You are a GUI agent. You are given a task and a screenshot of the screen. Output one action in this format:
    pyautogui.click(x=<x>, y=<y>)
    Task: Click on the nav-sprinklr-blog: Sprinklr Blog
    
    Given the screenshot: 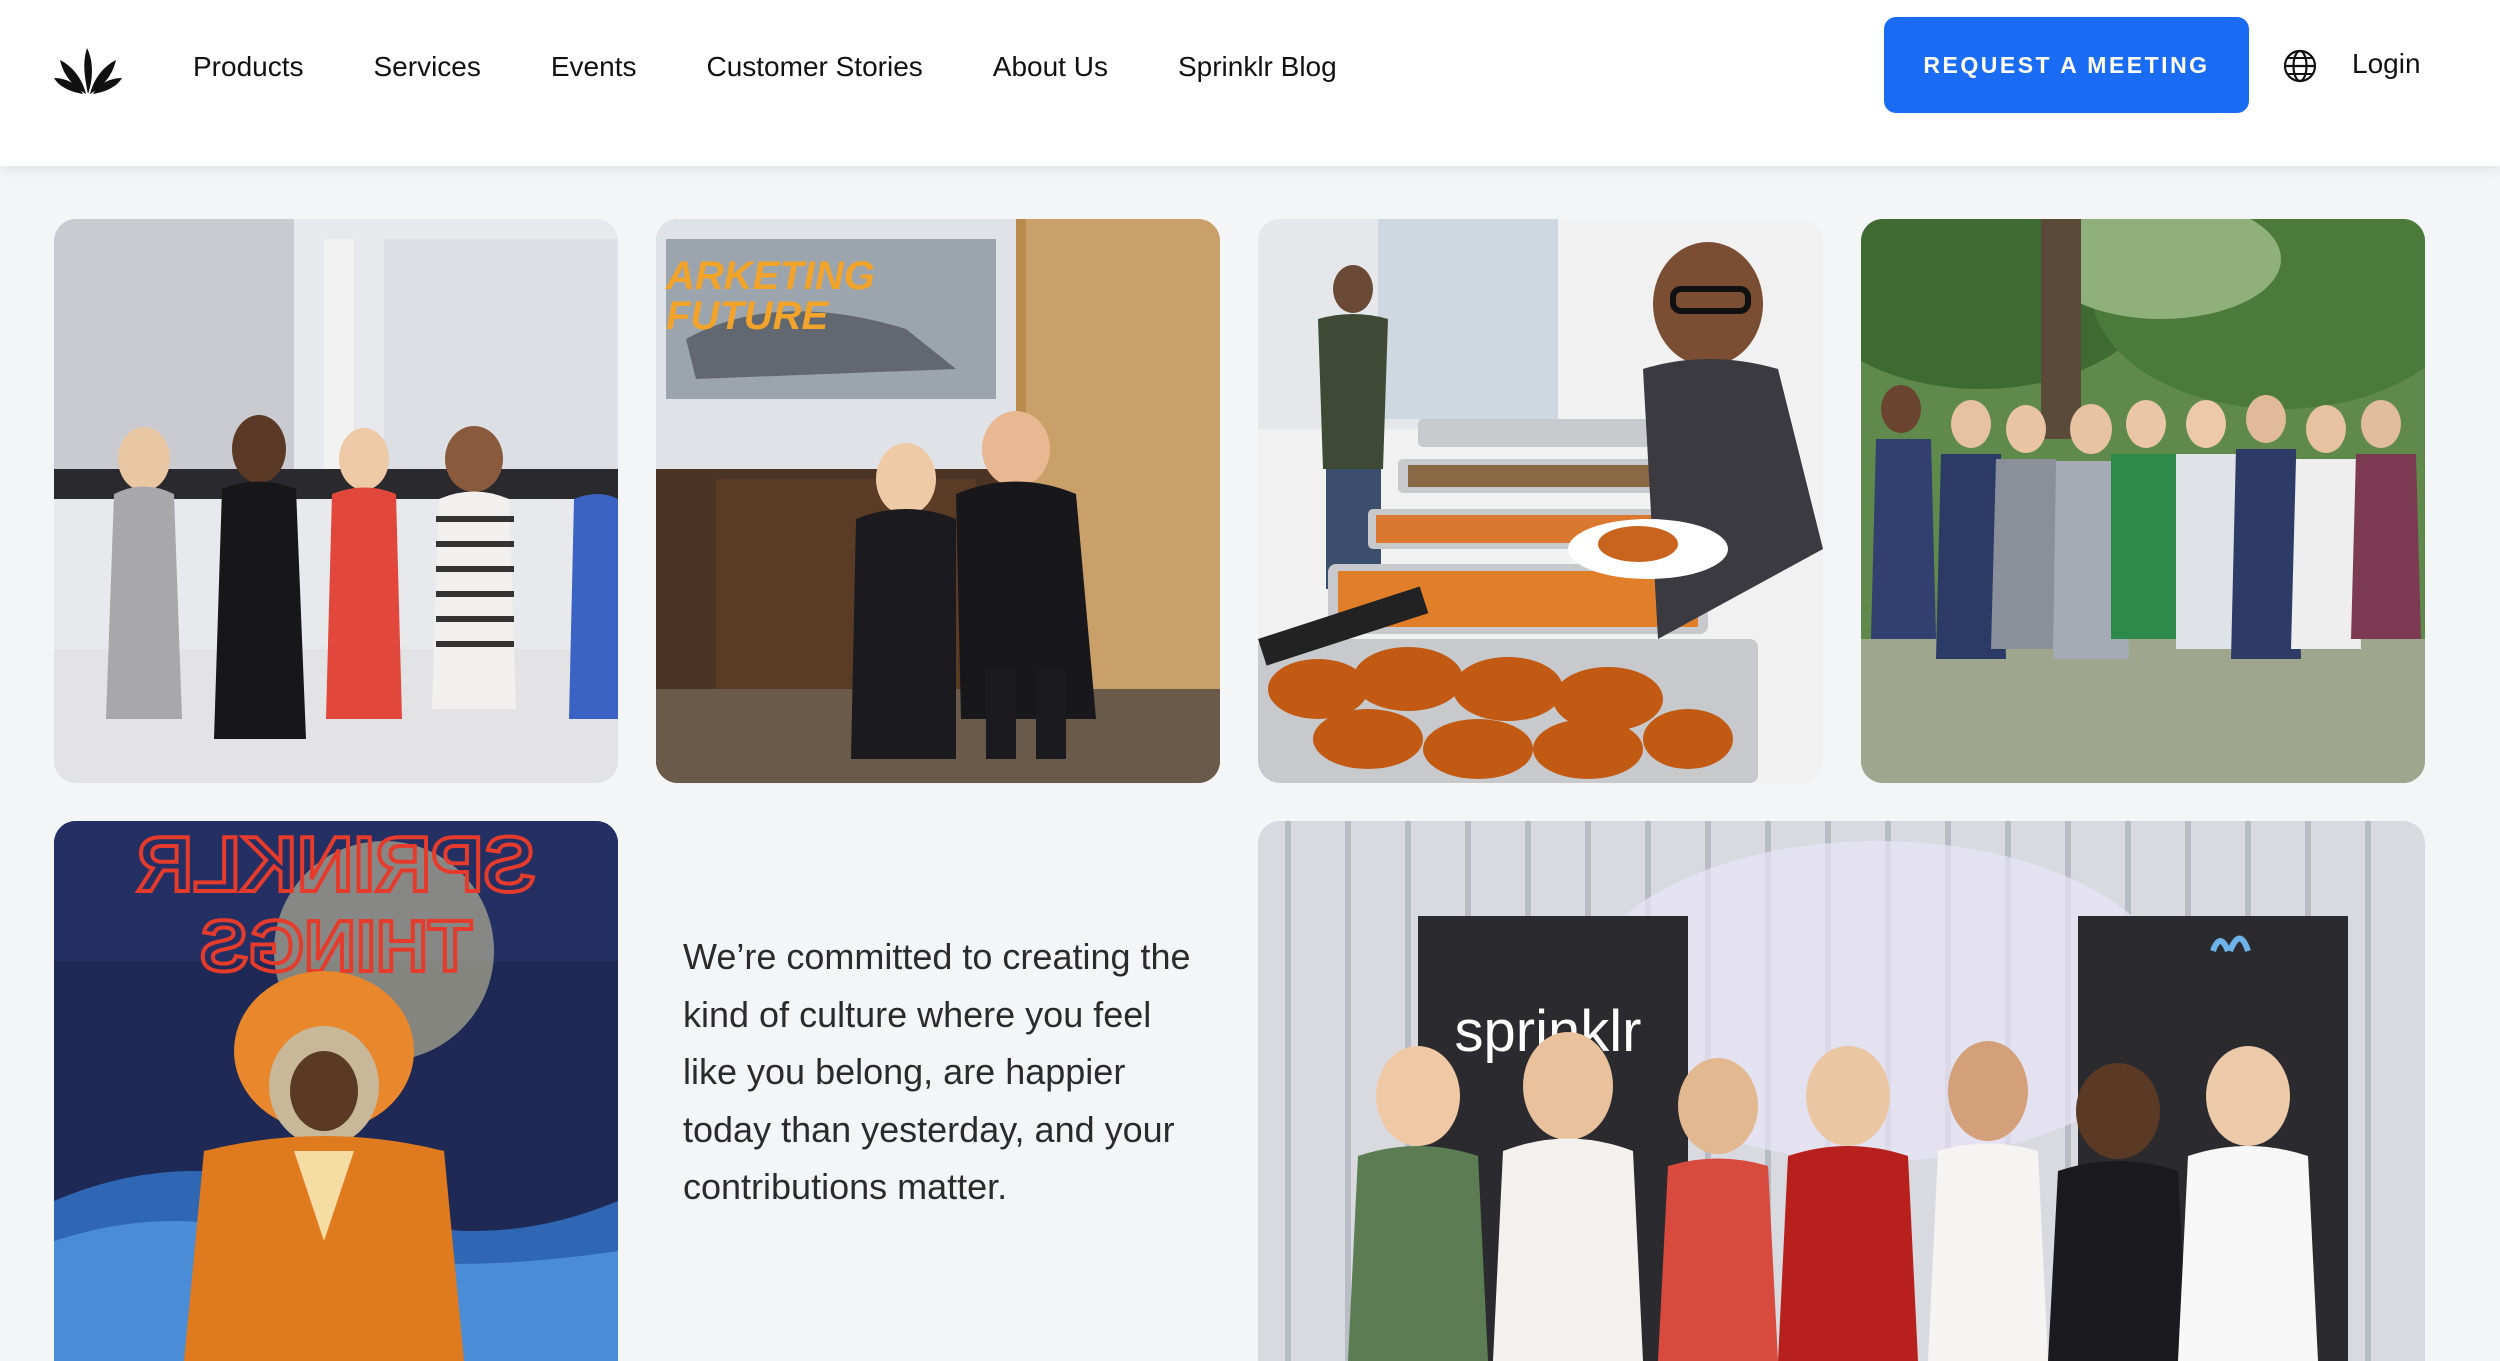 What is the action you would take?
    pyautogui.click(x=1257, y=67)
    